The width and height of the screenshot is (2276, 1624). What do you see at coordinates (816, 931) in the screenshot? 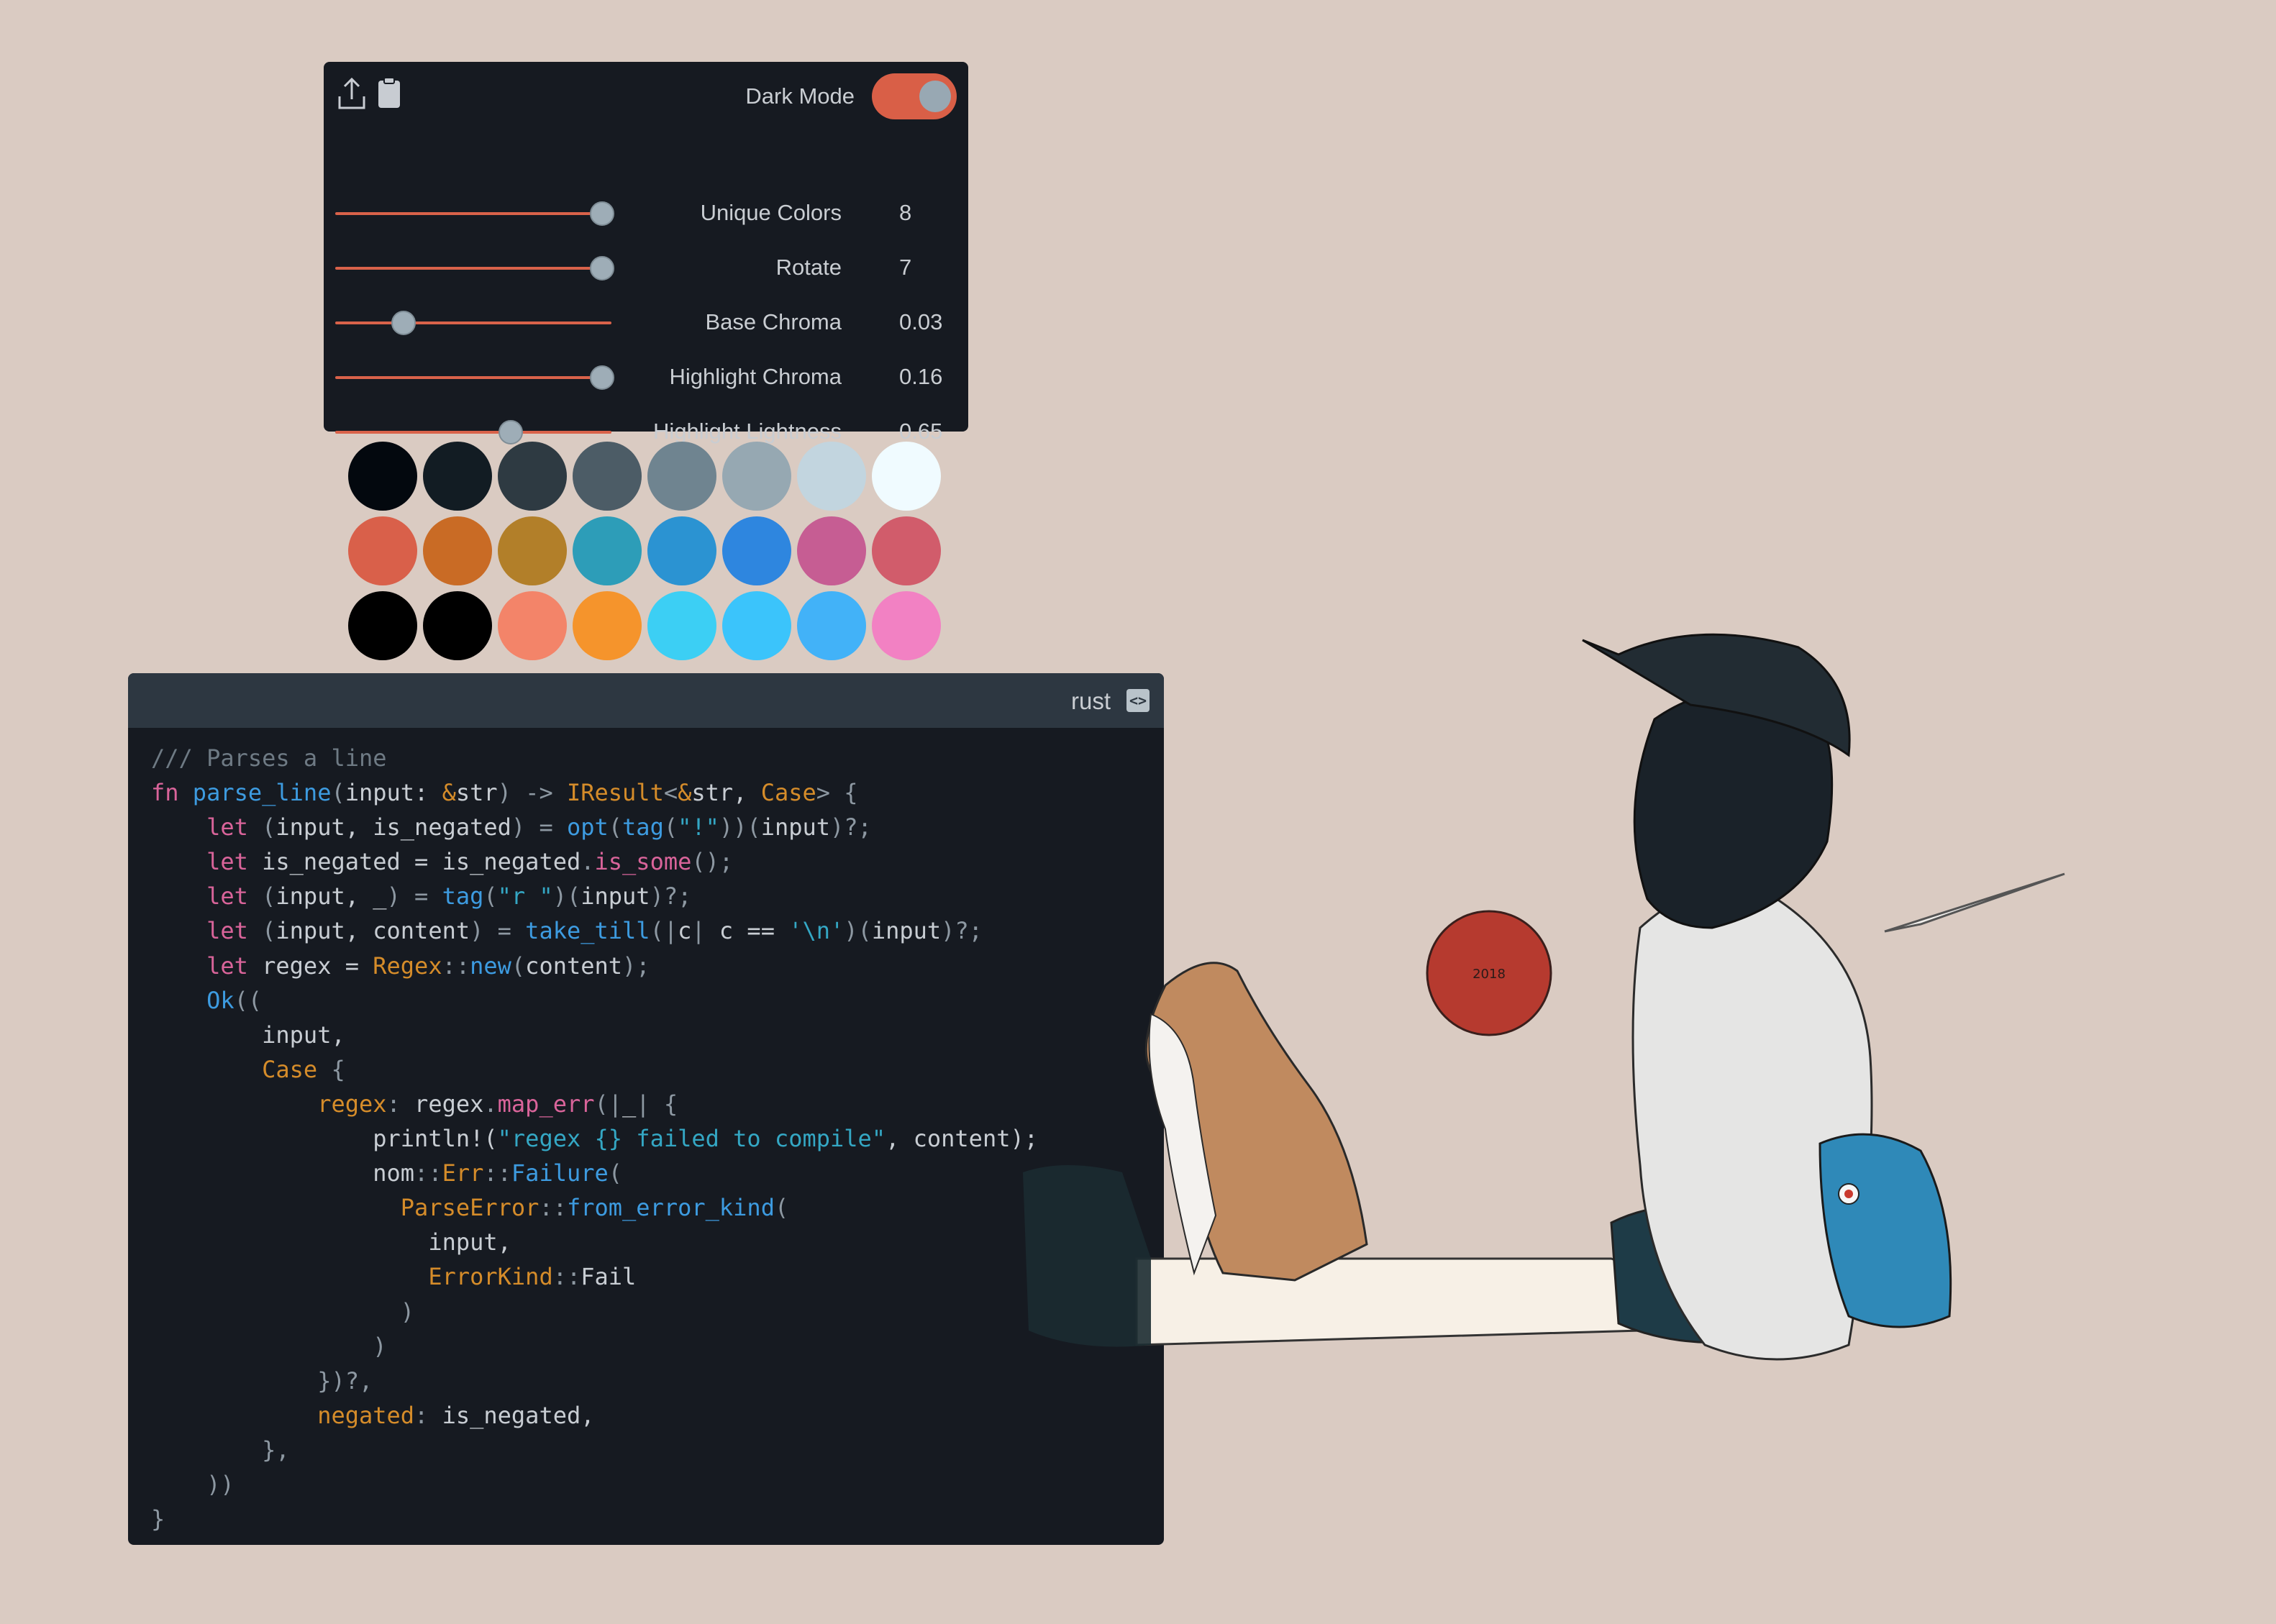
I see `code-token: '\n'` at bounding box center [816, 931].